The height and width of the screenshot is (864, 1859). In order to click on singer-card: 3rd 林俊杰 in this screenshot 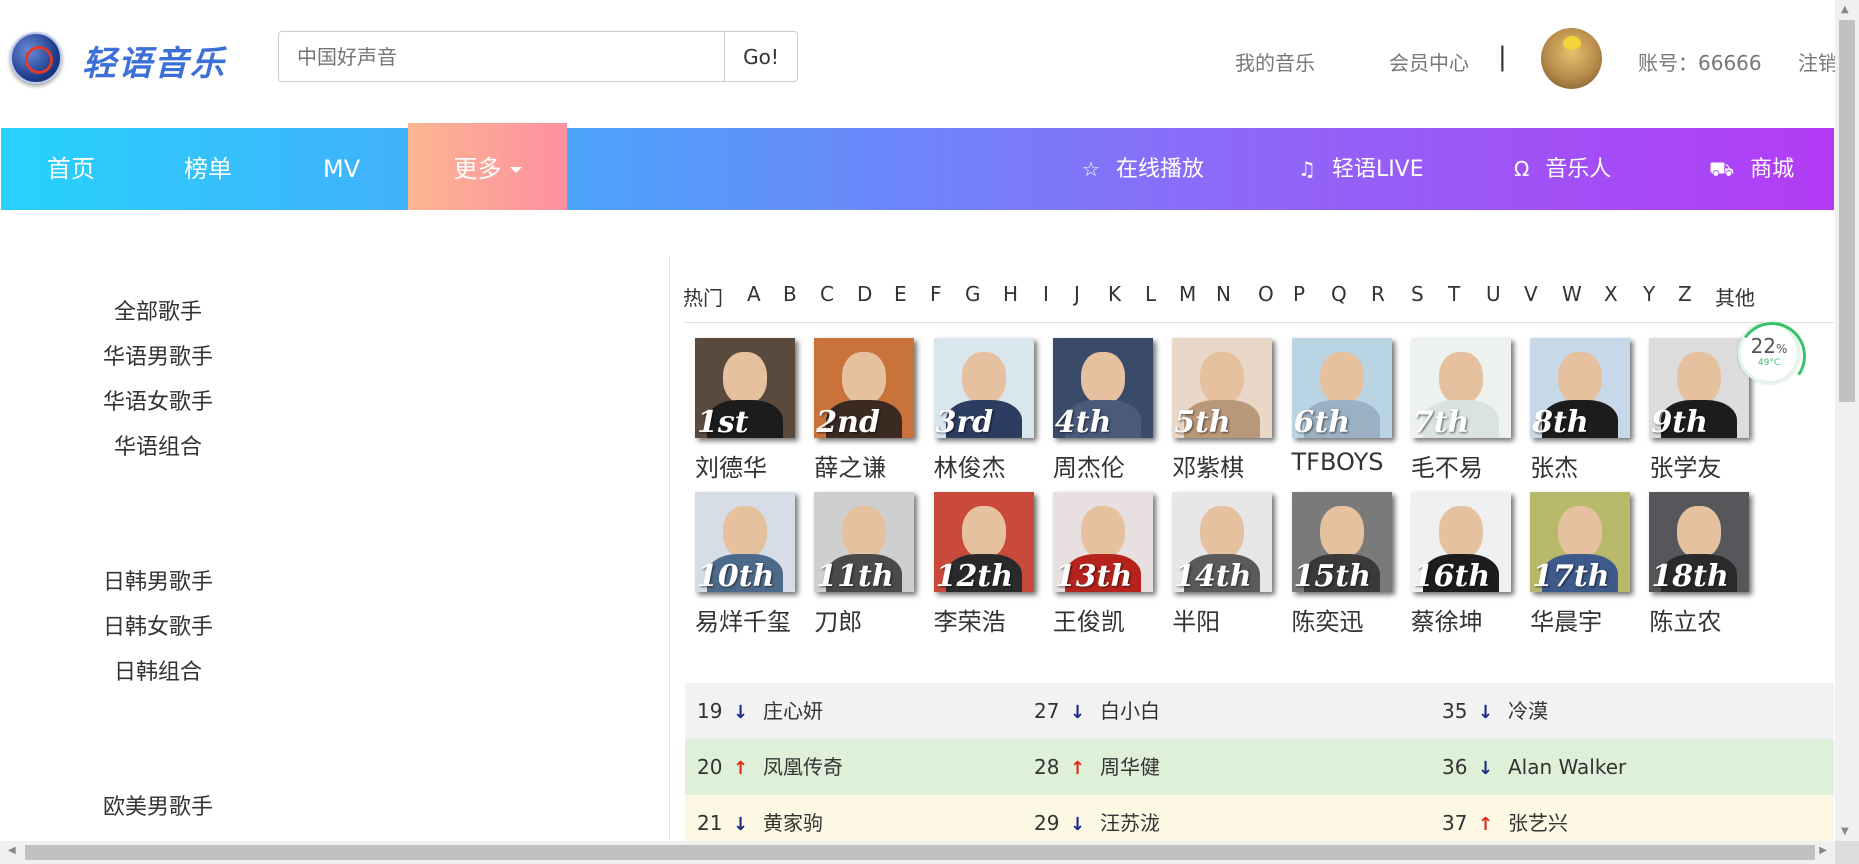, I will do `click(985, 410)`.